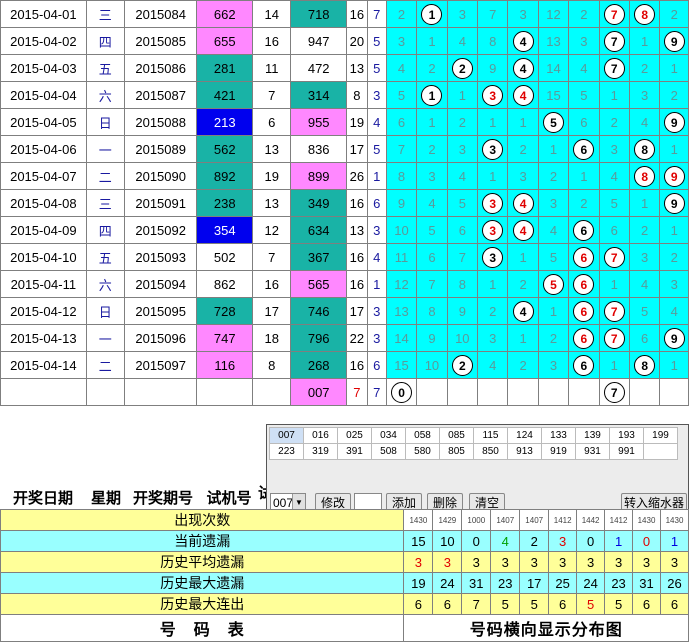  Describe the element at coordinates (422, 435) in the screenshot. I see `number-item: 058` at that location.